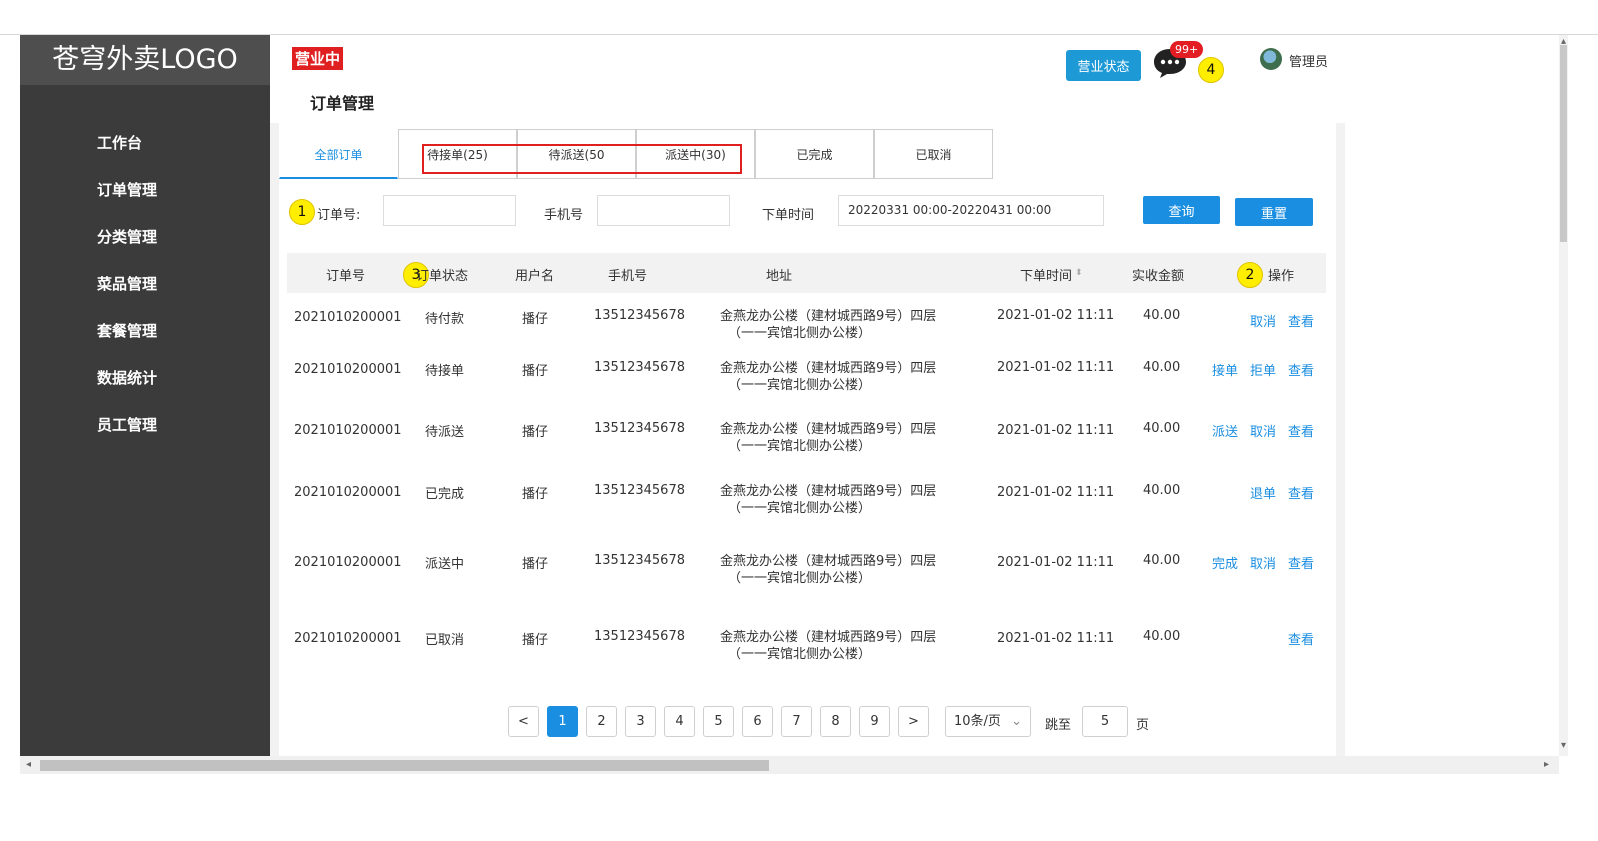 This screenshot has height=841, width=1598. I want to click on status-cell: 已完成, so click(445, 494).